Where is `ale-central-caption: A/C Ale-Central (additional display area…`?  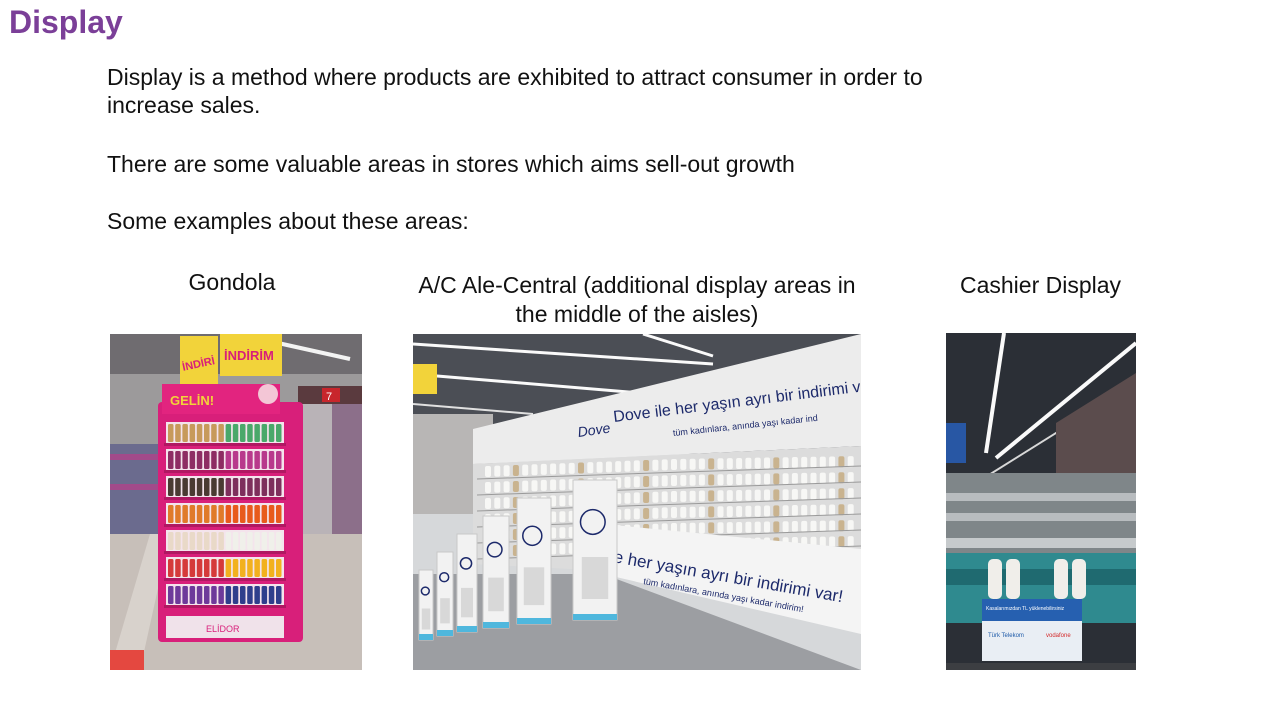 ale-central-caption: A/C Ale-Central (additional display area… is located at coordinates (637, 299).